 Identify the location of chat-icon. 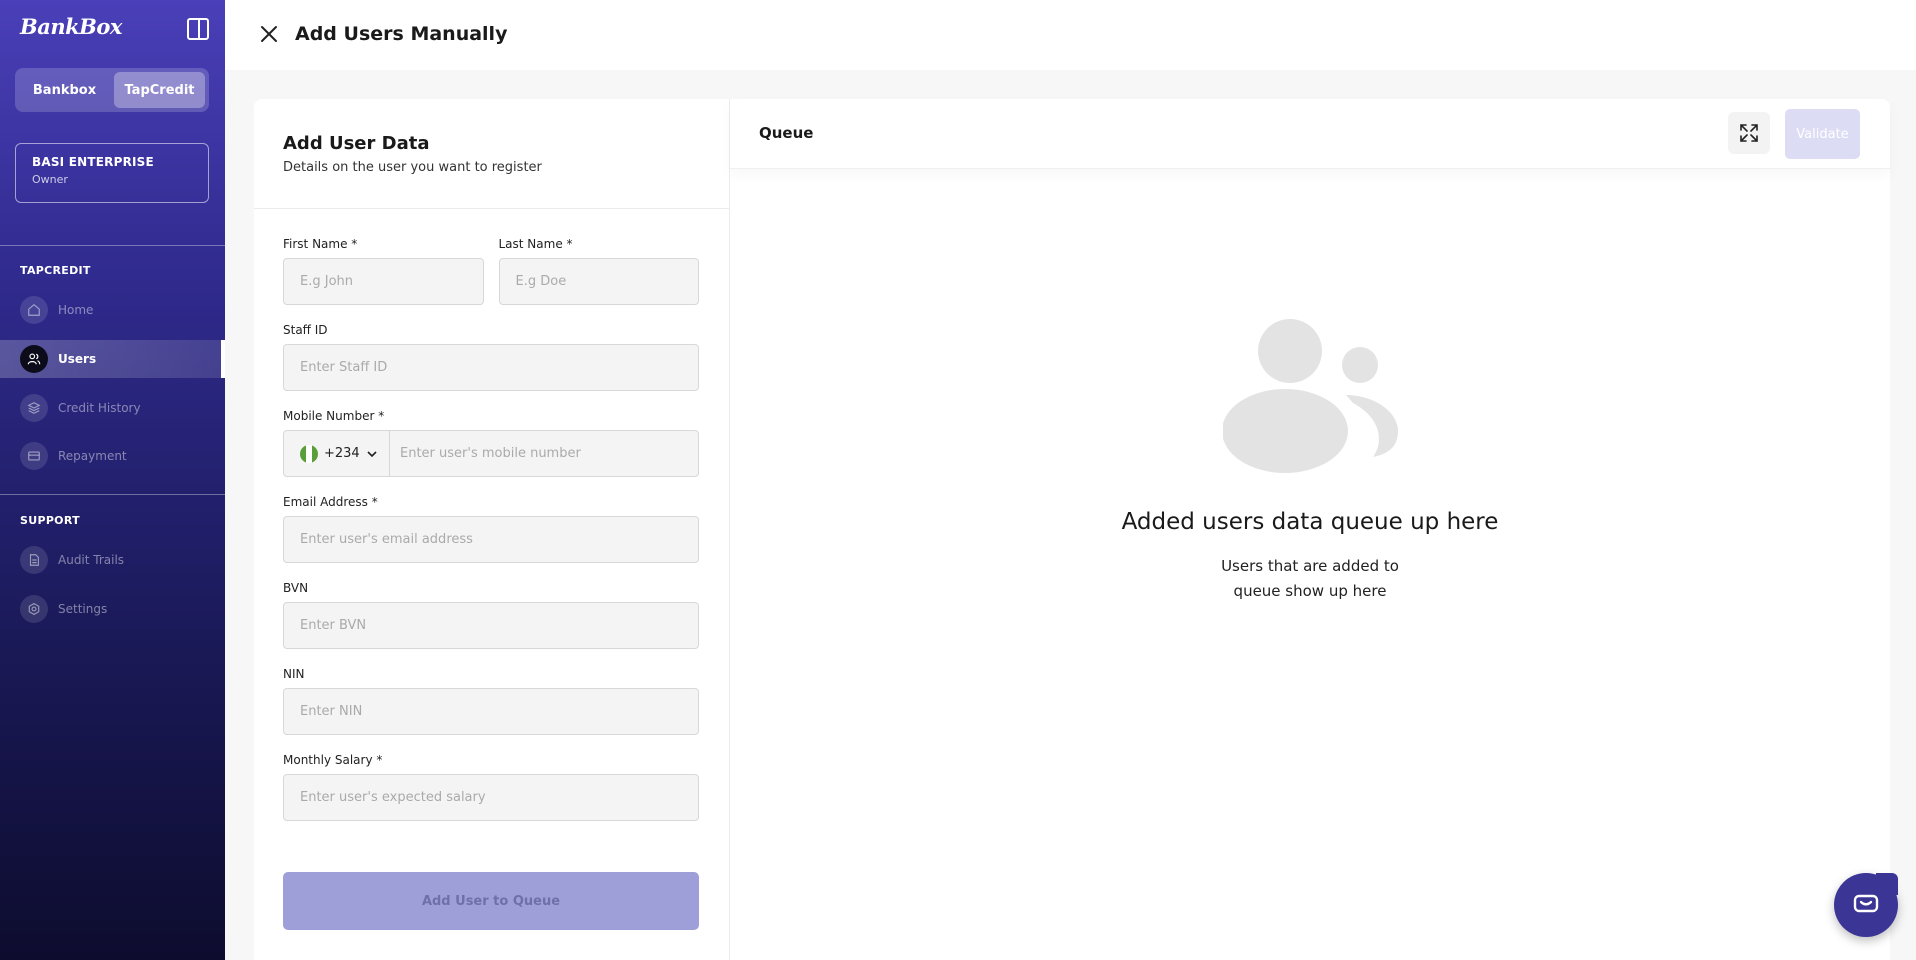
(1866, 903).